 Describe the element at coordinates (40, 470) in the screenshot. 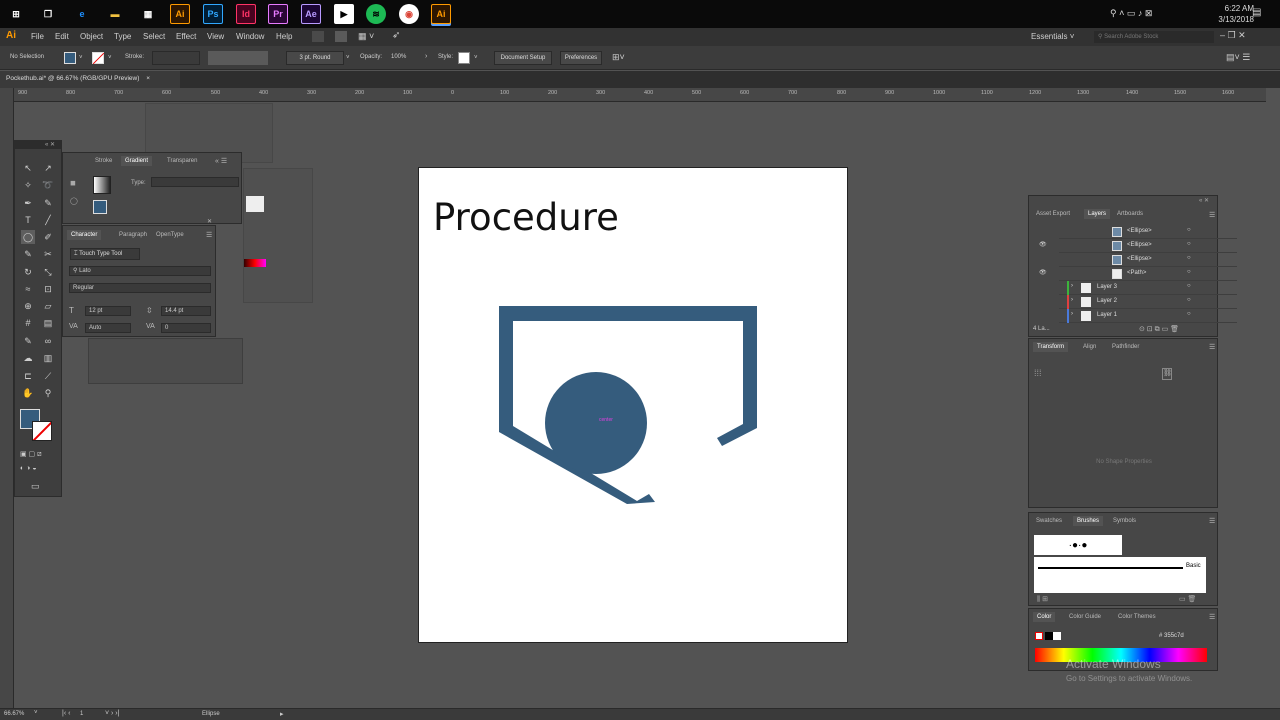

I see `draw-mode-buttons: ◐ ◑ ◒` at that location.